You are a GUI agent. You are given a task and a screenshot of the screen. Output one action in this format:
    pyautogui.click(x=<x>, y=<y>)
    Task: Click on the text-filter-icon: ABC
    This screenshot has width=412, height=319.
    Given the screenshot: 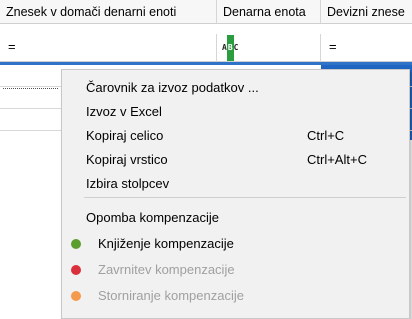 What is the action you would take?
    pyautogui.click(x=230, y=47)
    